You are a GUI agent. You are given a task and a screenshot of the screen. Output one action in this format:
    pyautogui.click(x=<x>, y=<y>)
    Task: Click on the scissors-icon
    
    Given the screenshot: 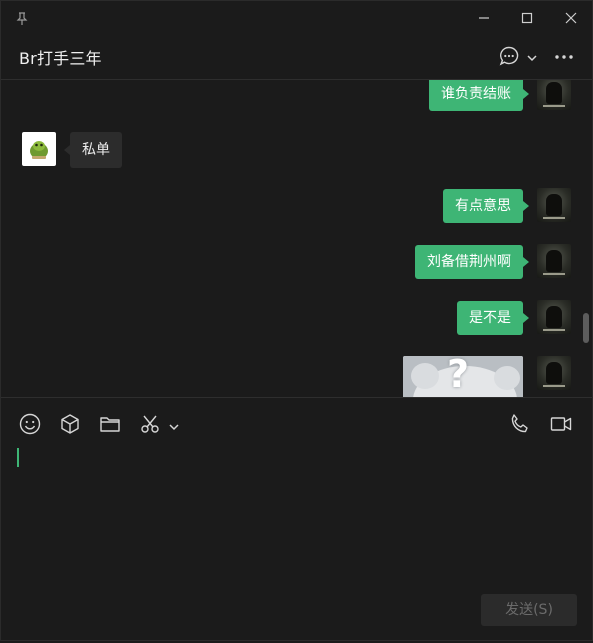 What is the action you would take?
    pyautogui.click(x=150, y=426)
    